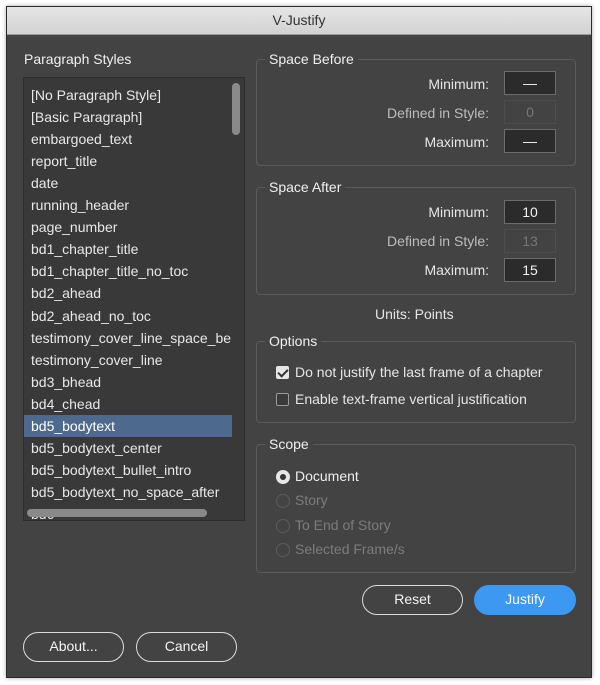 Image resolution: width=600 pixels, height=685 pixels. Describe the element at coordinates (283, 501) in the screenshot. I see `scope-radio-story` at that location.